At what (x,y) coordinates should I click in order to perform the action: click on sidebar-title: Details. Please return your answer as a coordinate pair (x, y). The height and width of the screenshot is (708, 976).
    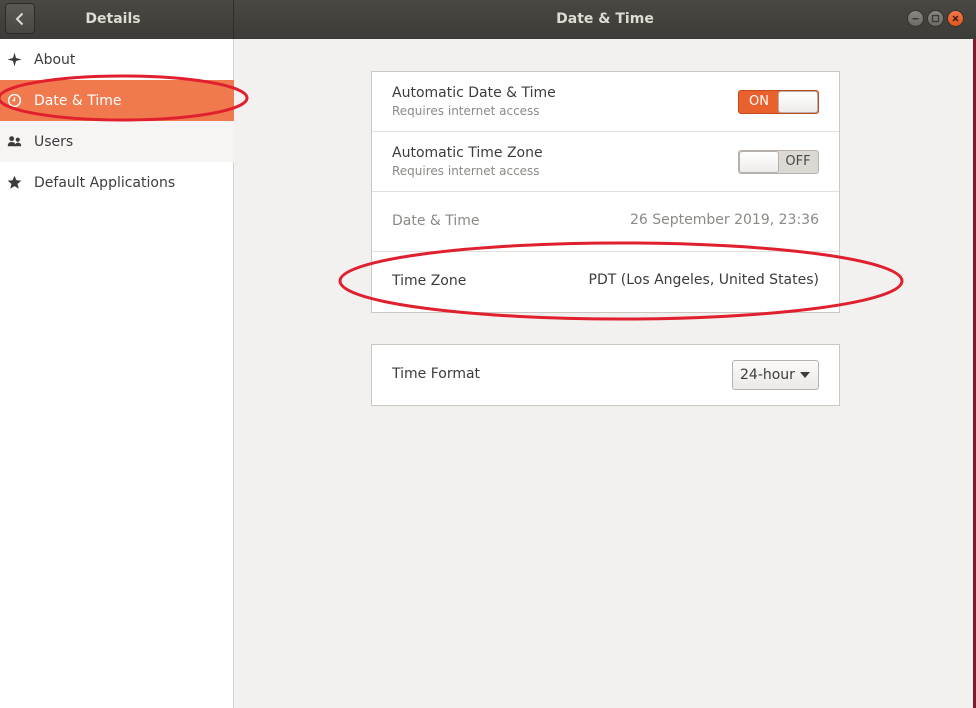
    Looking at the image, I should click on (113, 19).